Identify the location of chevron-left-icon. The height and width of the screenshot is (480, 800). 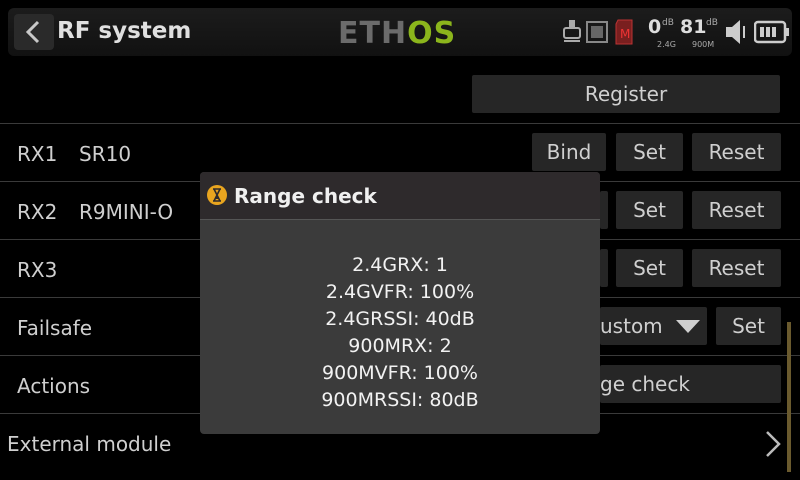
(32, 32).